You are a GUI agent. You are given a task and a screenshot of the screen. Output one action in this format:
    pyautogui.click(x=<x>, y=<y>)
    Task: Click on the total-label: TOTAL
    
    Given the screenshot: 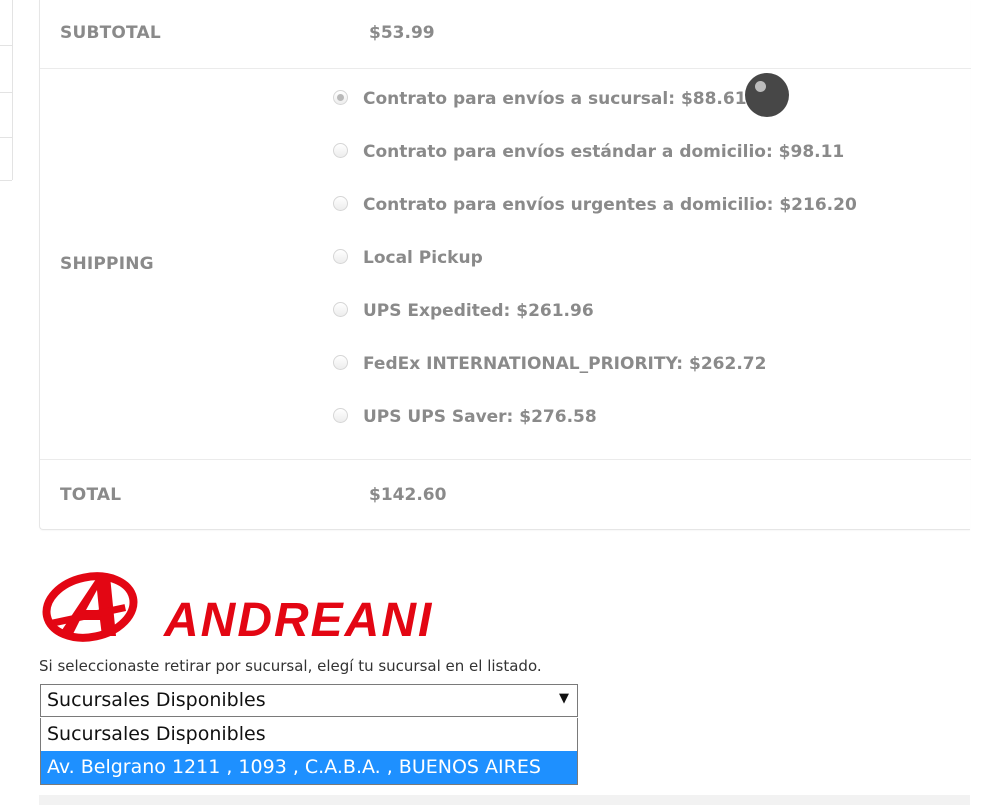 What is the action you would take?
    pyautogui.click(x=91, y=495)
    